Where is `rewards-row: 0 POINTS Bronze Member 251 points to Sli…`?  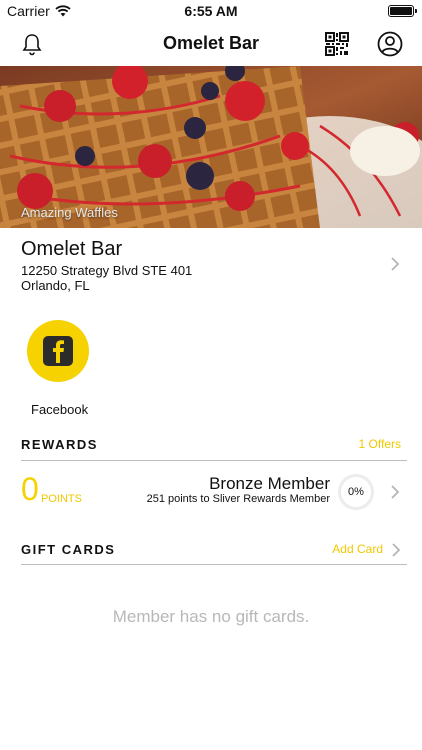 rewards-row: 0 POINTS Bronze Member 251 points to Sli… is located at coordinates (211, 492).